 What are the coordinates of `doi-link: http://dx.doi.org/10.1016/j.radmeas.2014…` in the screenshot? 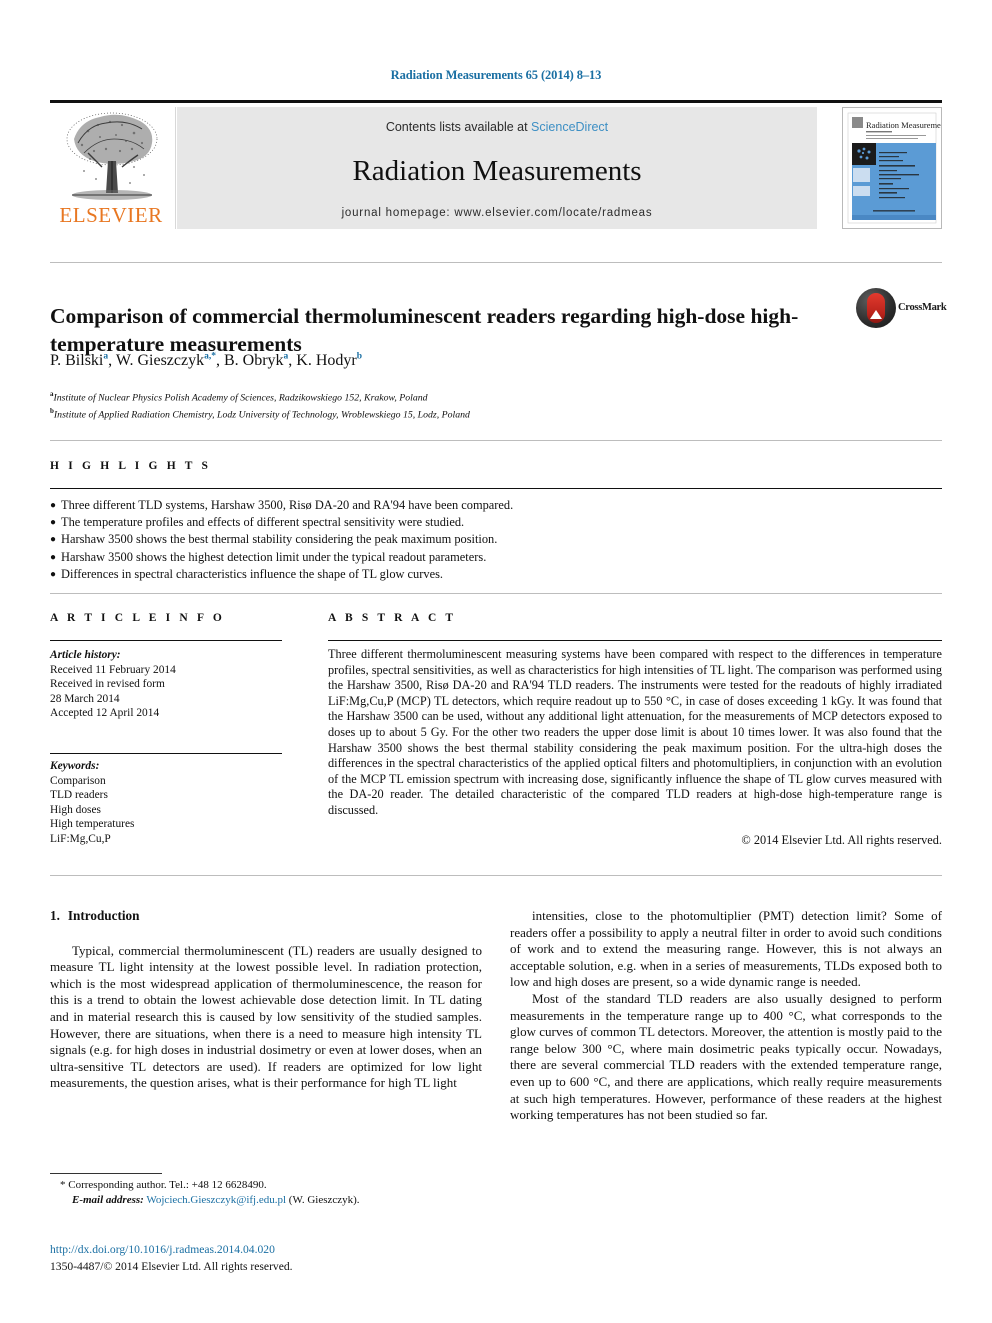 It's located at (162, 1249).